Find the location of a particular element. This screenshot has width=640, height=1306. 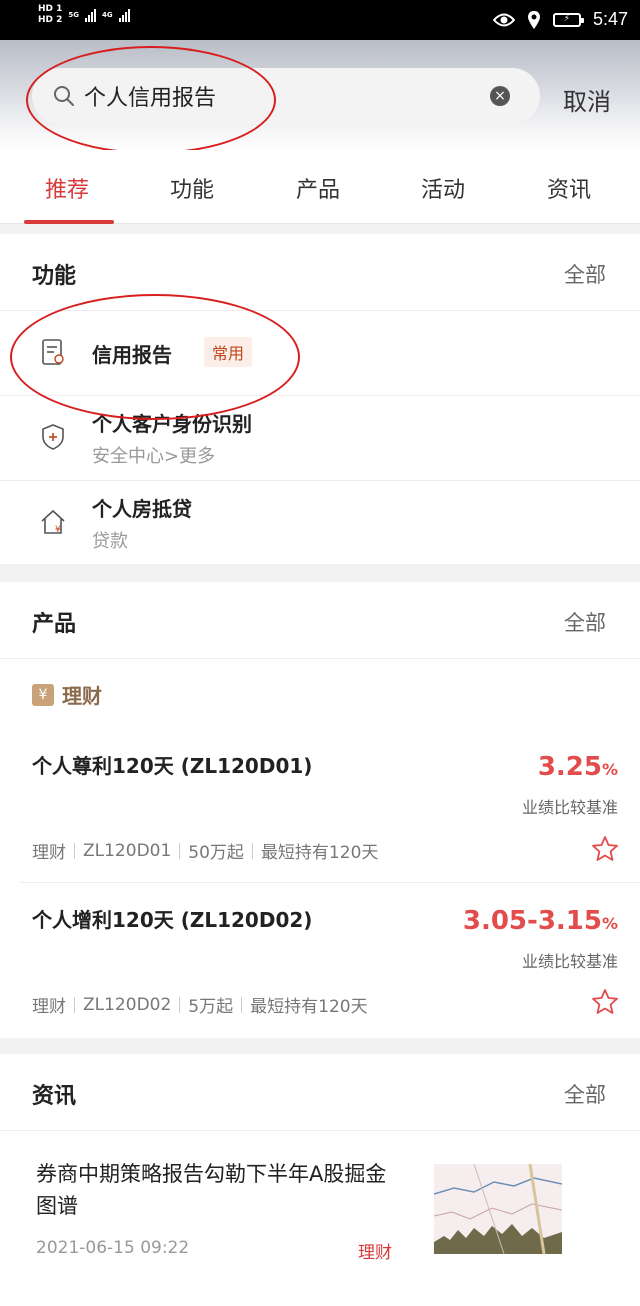

tag: ZL120D02 is located at coordinates (127, 1004).